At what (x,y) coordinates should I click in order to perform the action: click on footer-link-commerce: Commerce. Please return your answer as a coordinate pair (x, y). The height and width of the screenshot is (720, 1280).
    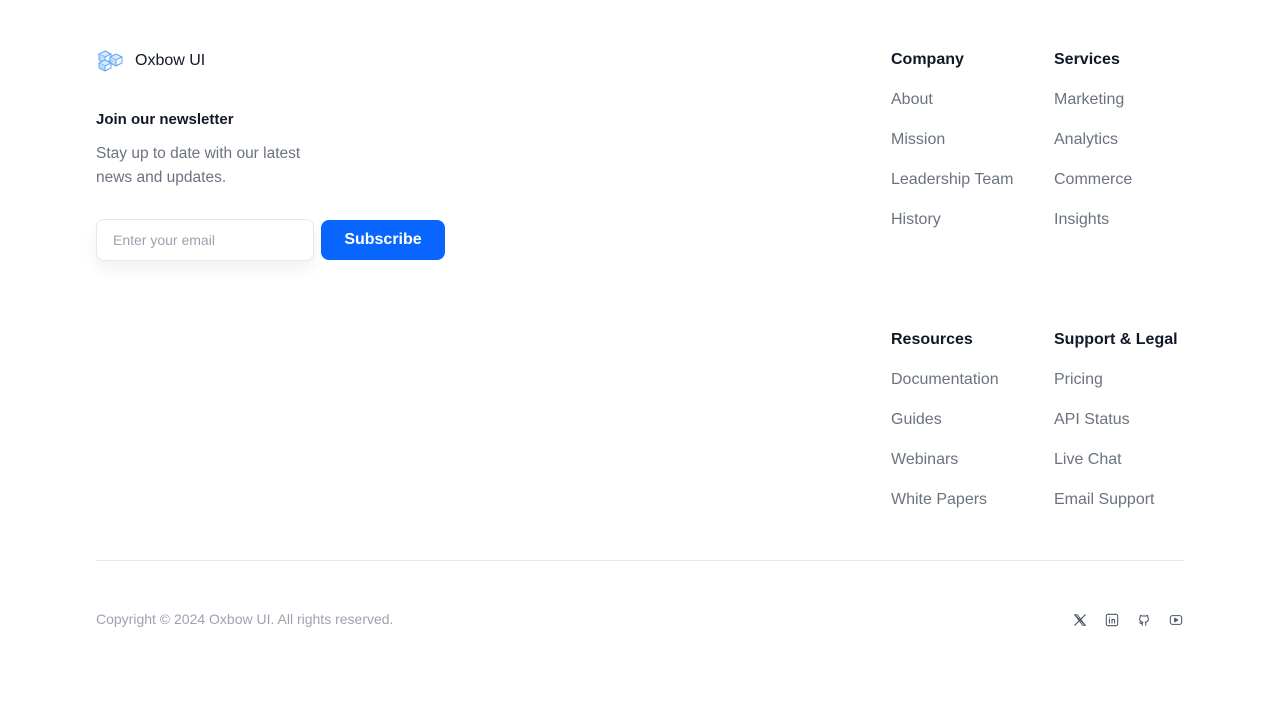
    Looking at the image, I should click on (1093, 180).